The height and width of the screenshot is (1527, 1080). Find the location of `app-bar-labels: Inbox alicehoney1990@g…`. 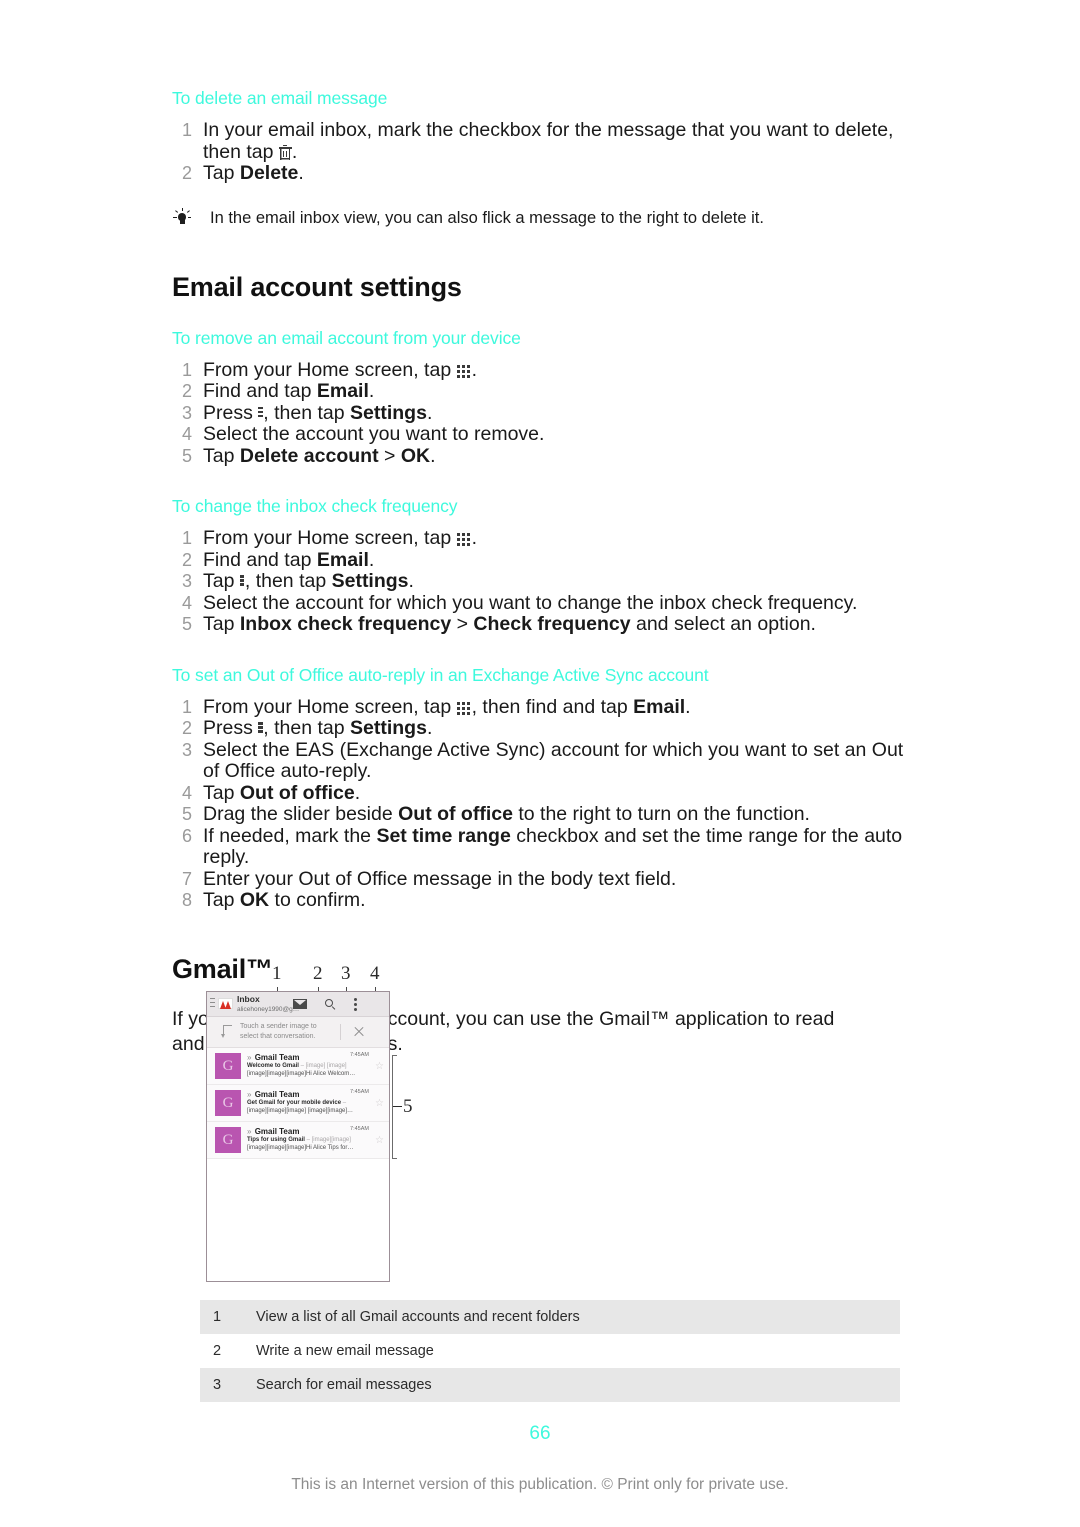

app-bar-labels: Inbox alicehoney1990@g… is located at coordinates (268, 1004).